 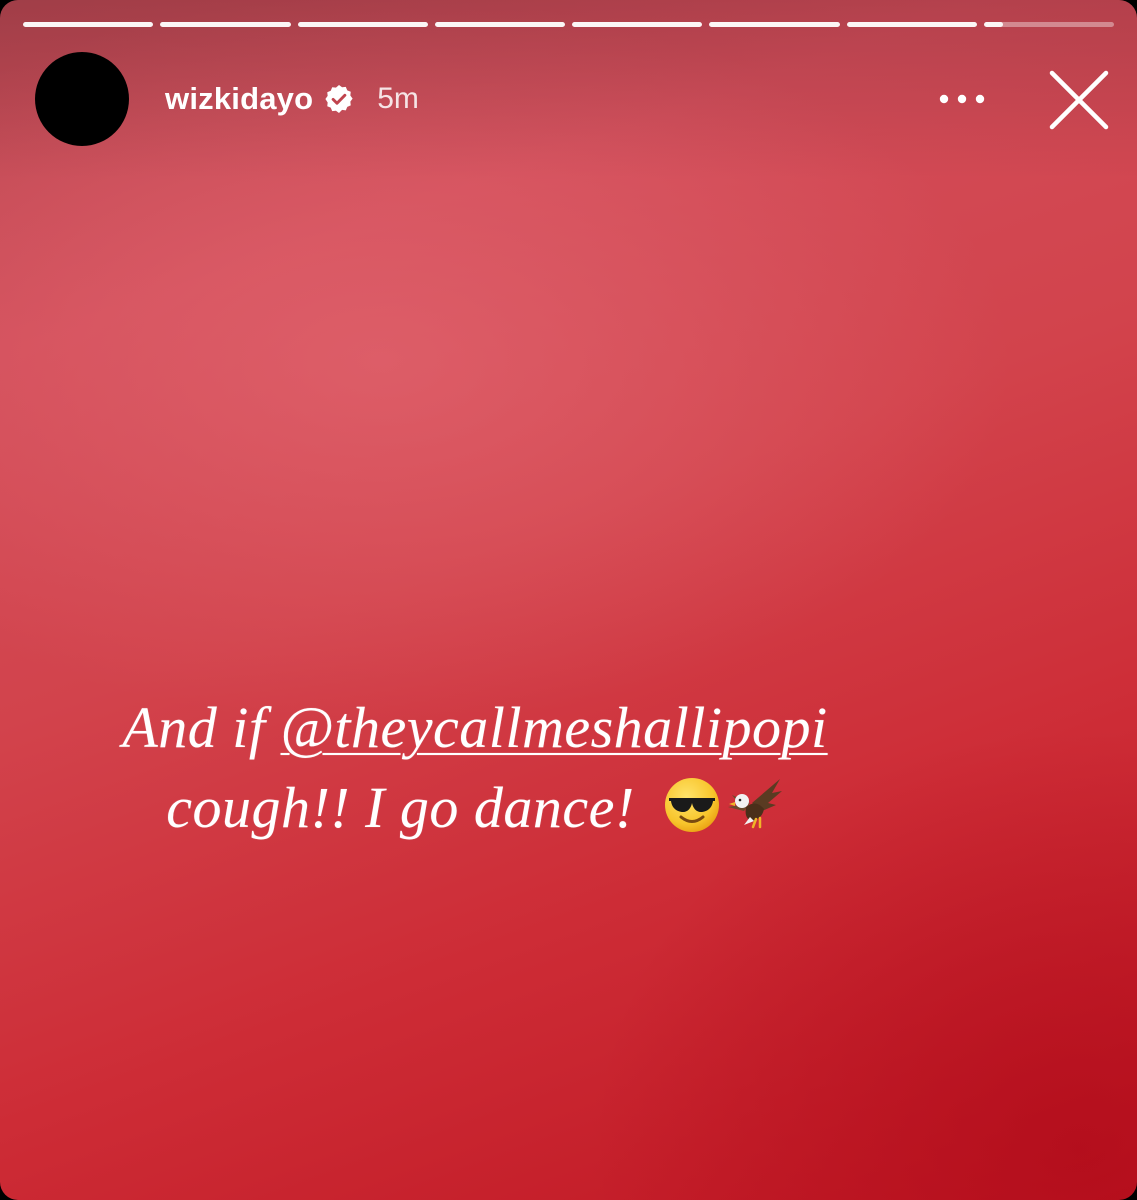 I want to click on avatar, so click(x=82, y=99).